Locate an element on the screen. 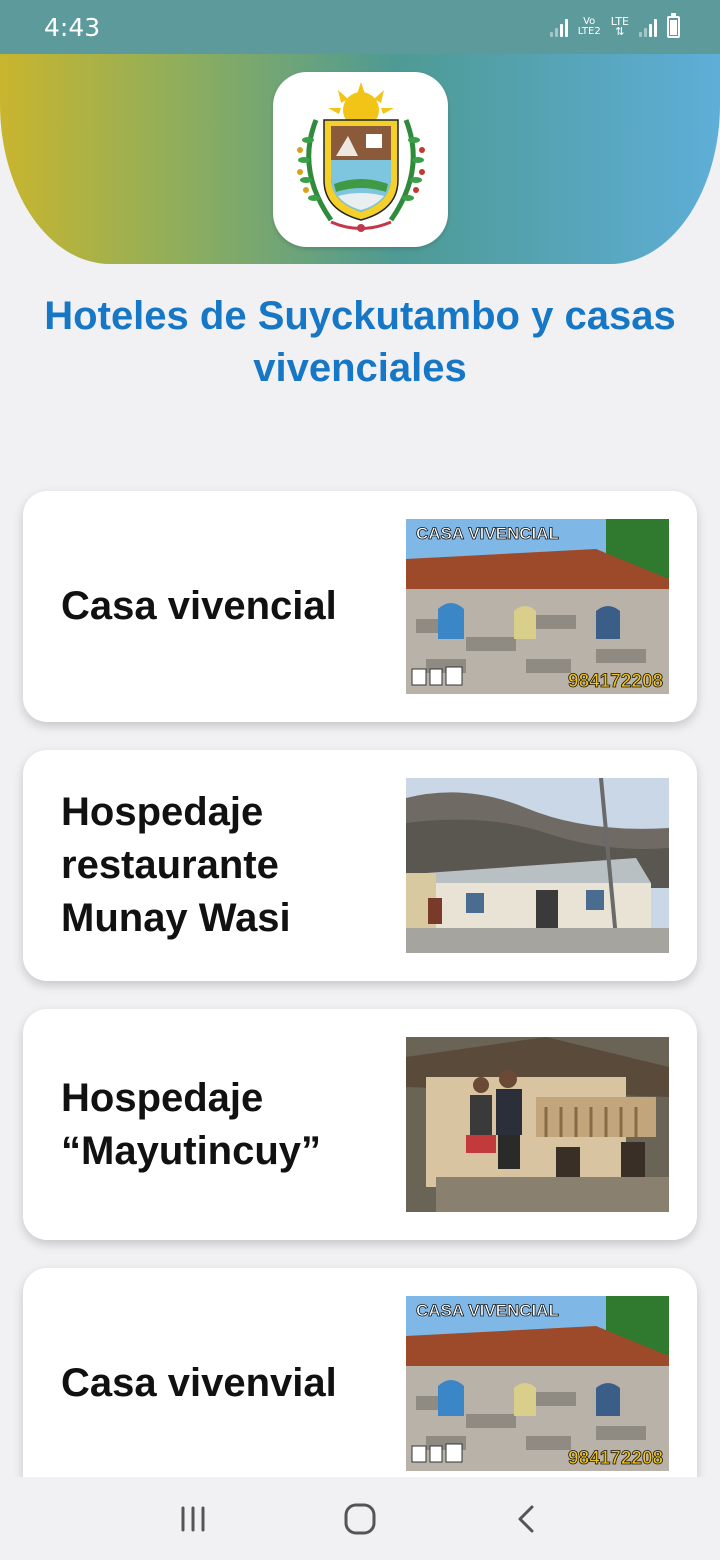 This screenshot has width=720, height=1560. battery-icon is located at coordinates (673, 25).